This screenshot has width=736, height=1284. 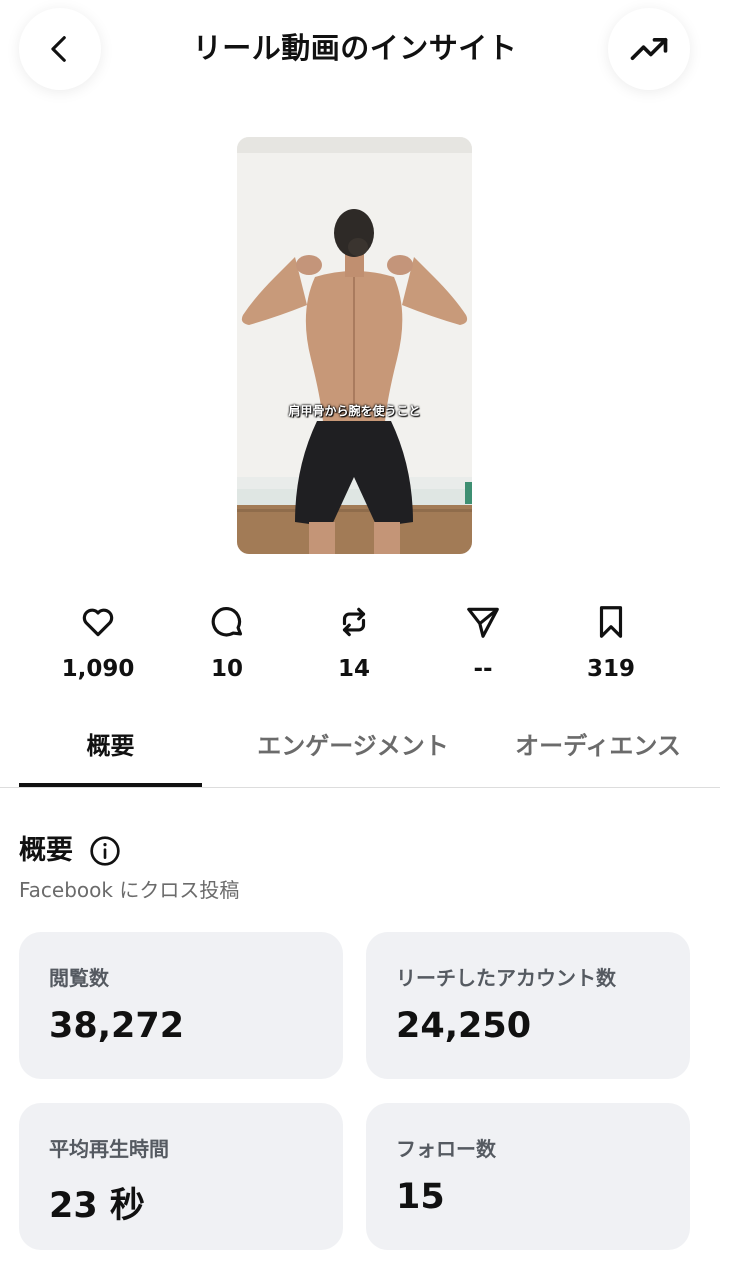 I want to click on reposts-metric: 14, so click(x=354, y=641).